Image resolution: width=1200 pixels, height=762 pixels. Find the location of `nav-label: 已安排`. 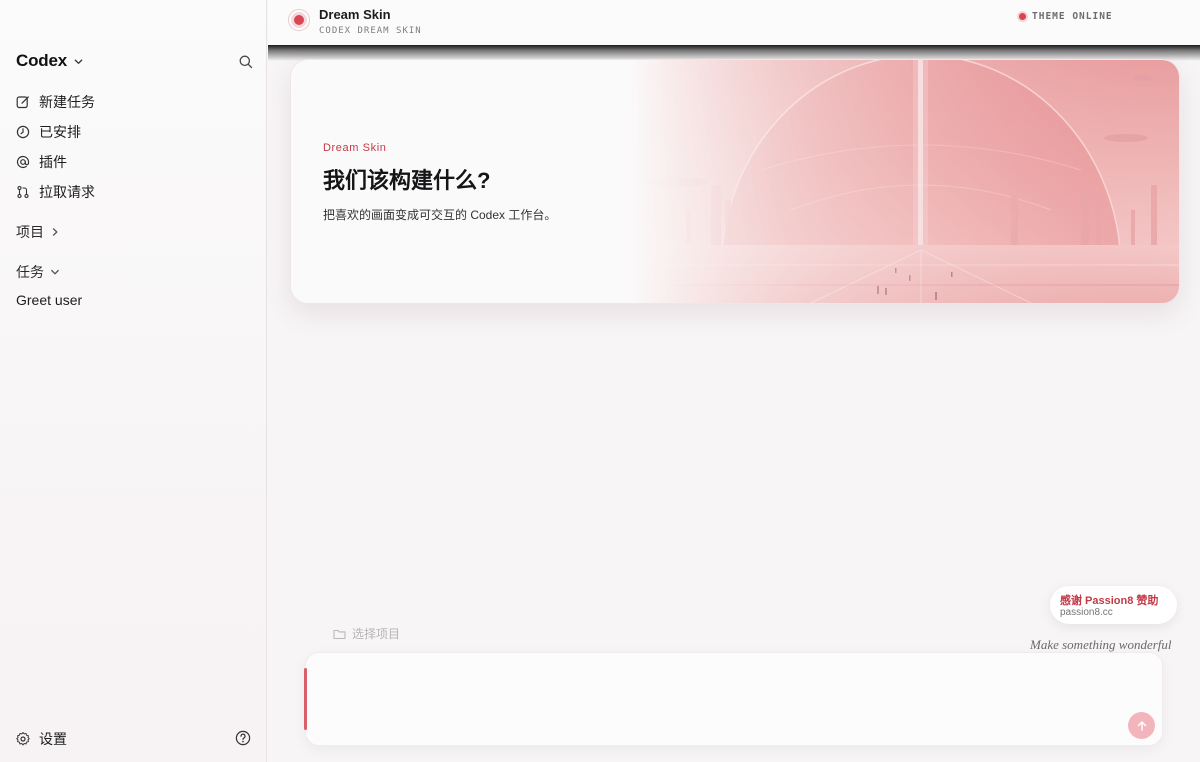

nav-label: 已安排 is located at coordinates (60, 132).